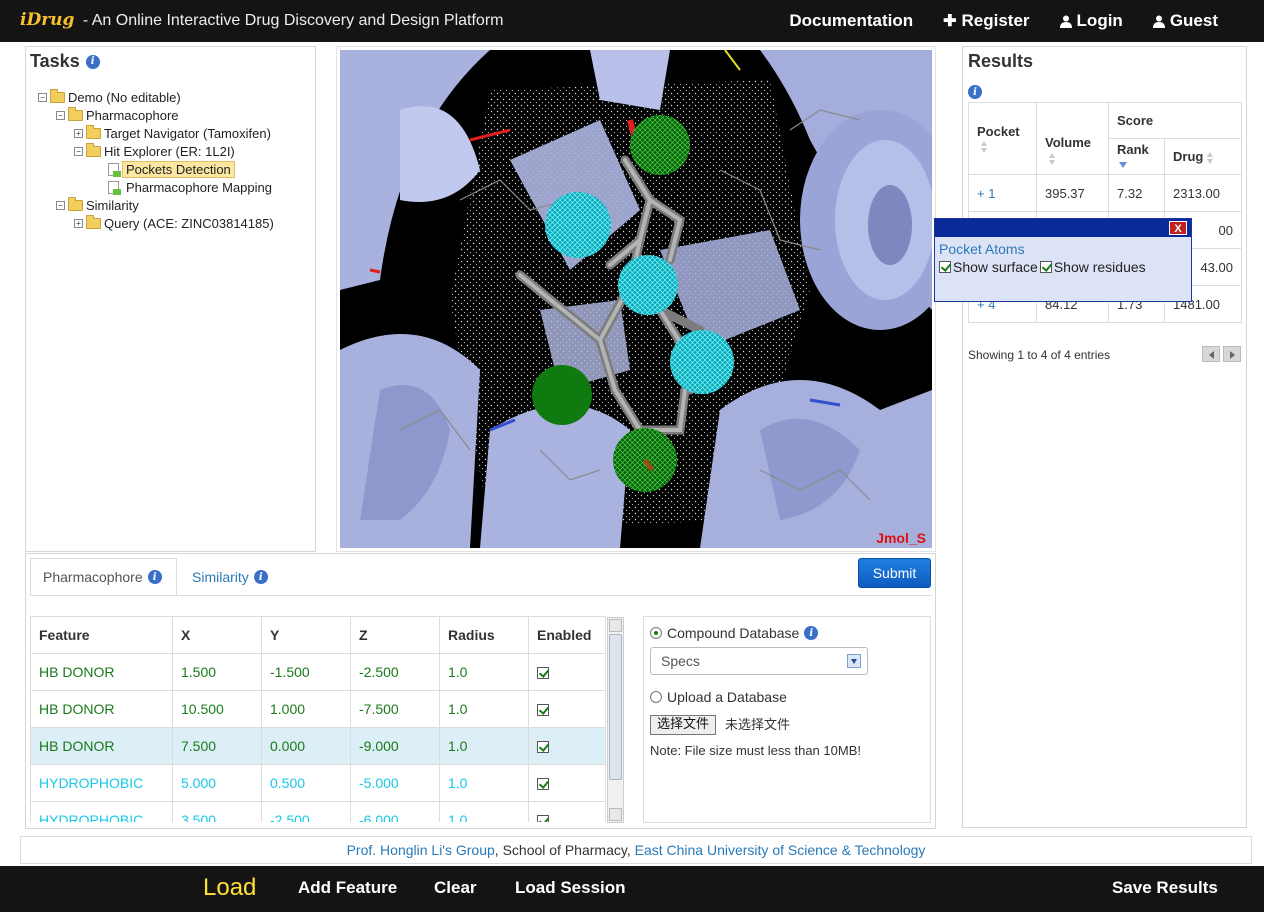 Image resolution: width=1264 pixels, height=912 pixels. Describe the element at coordinates (1065, 267) in the screenshot. I see `popup-options: Show surface Show residues` at that location.